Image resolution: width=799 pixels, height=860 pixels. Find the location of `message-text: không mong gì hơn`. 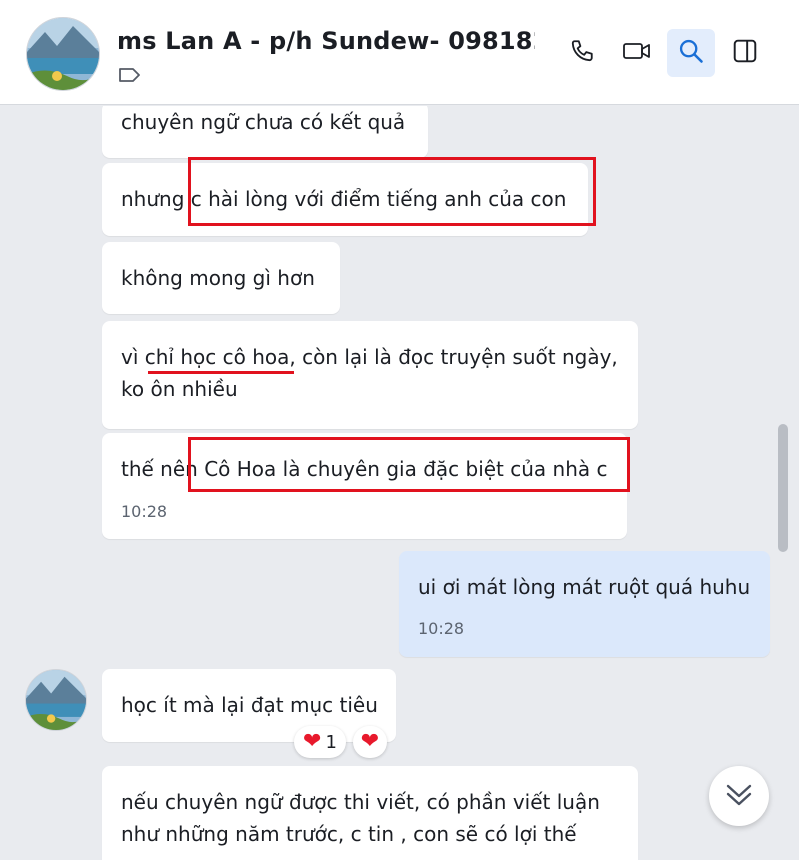

message-text: không mong gì hơn is located at coordinates (218, 278).